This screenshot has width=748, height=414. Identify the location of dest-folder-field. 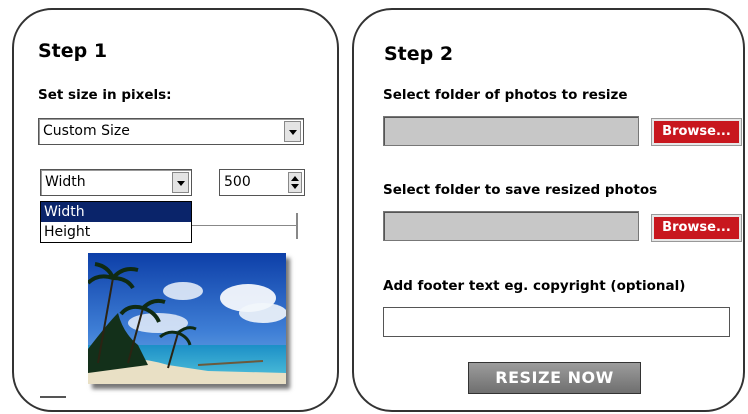
(511, 226).